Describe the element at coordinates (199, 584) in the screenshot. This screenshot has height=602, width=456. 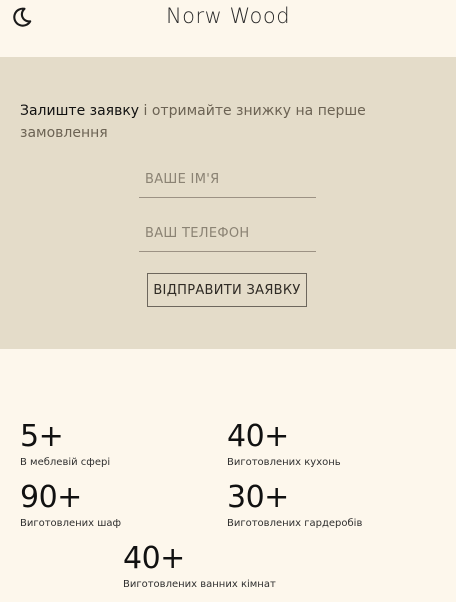
I see `stat-label: Виготовлених ванних кімнат` at that location.